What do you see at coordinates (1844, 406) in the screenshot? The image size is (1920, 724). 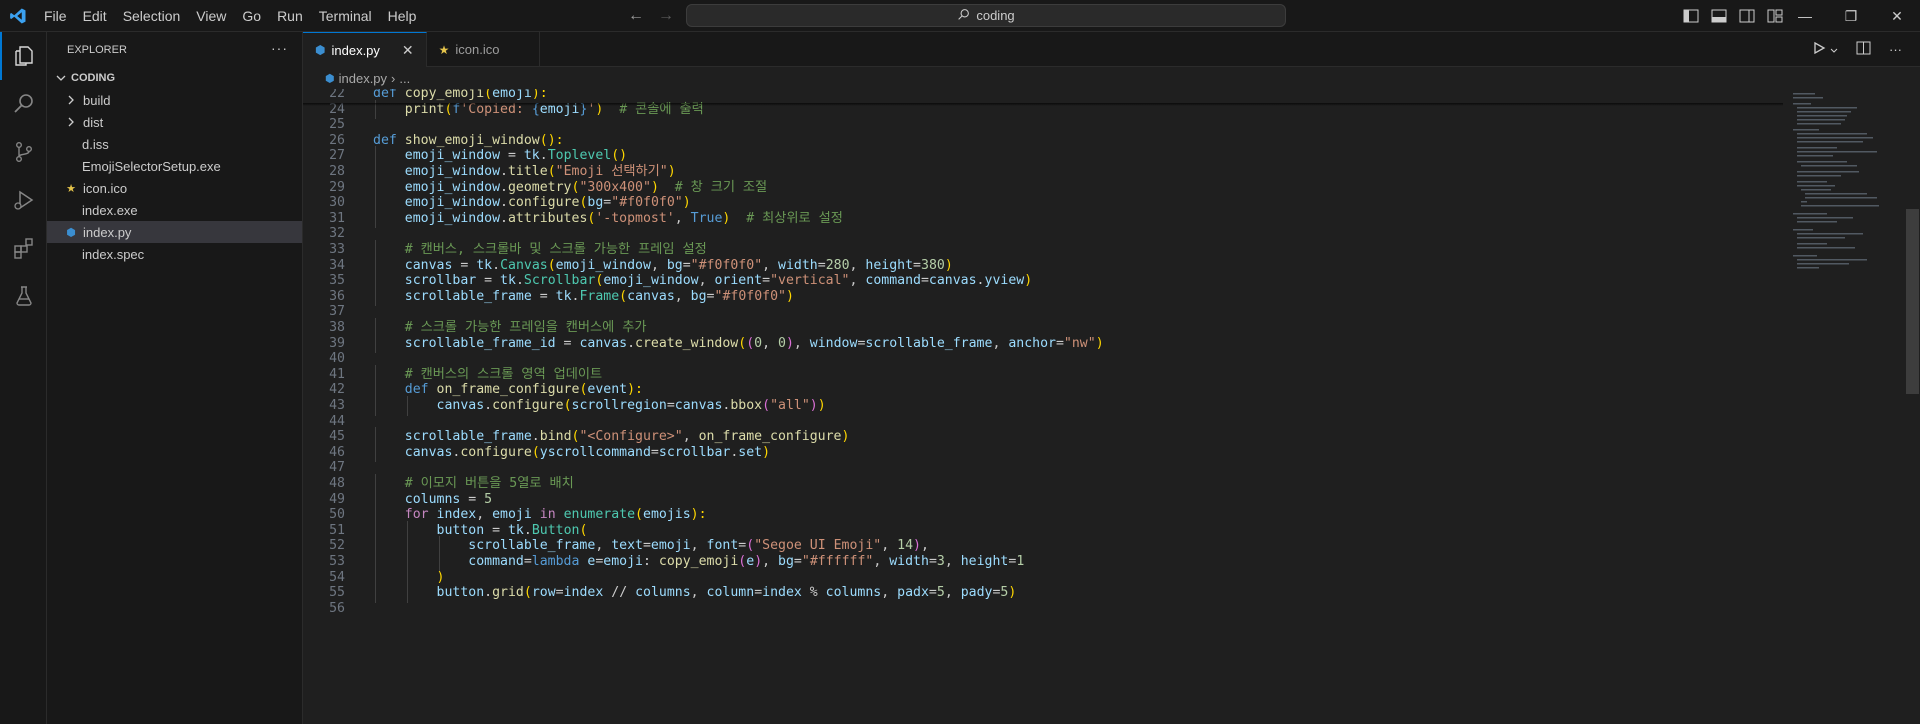 I see `minimap` at bounding box center [1844, 406].